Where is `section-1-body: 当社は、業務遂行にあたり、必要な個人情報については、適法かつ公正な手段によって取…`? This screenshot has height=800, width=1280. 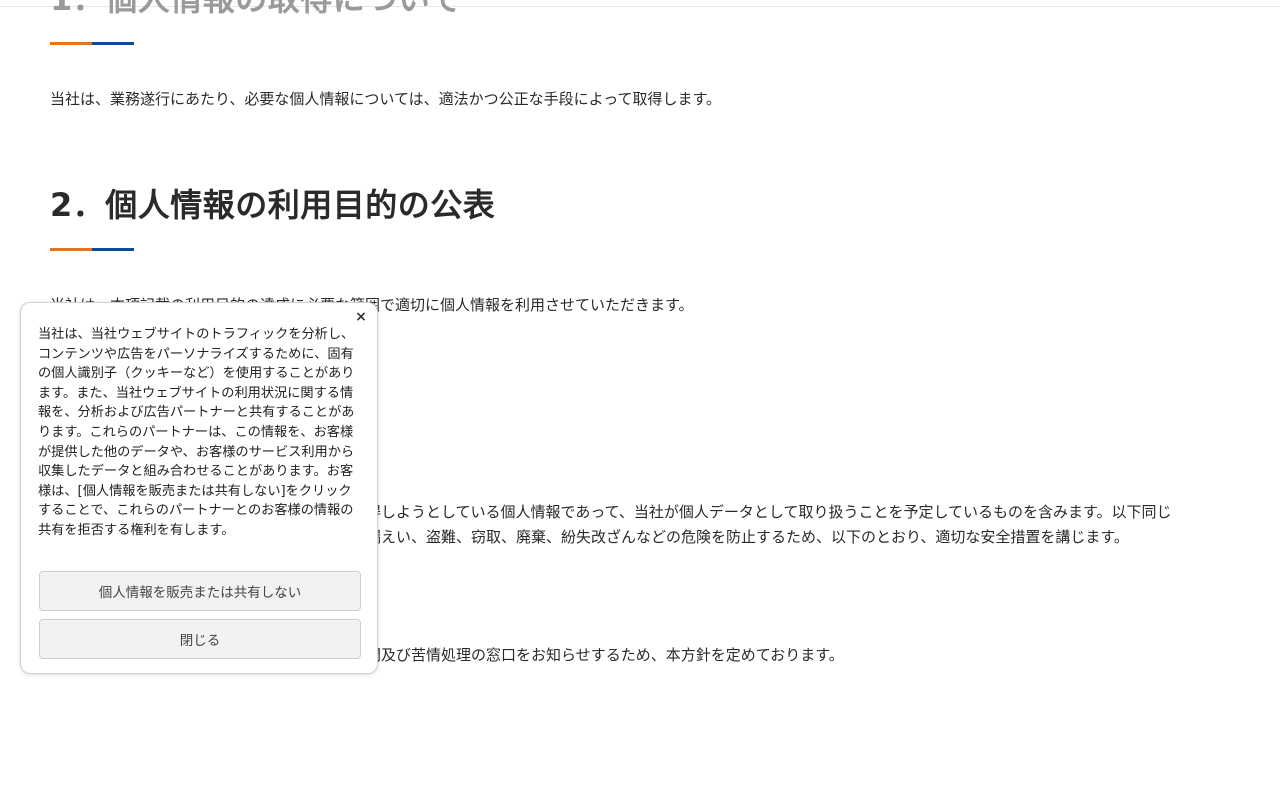
section-1-body: 当社は、業務遂行にあたり、必要な個人情報については、適法かつ公正な手段によって取… is located at coordinates (385, 99).